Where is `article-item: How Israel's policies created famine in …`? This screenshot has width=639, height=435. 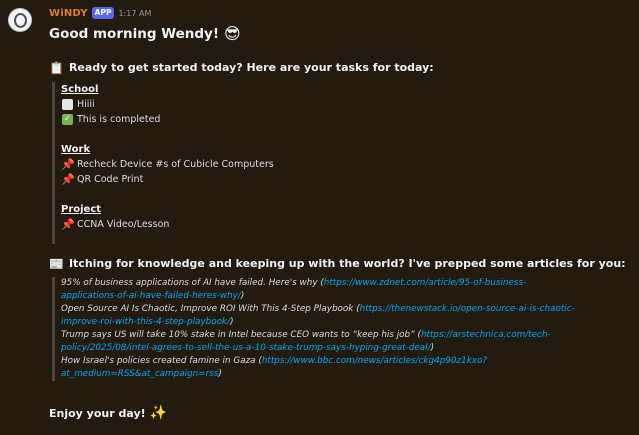
article-item: How Israel's policies created famine in … is located at coordinates (274, 367).